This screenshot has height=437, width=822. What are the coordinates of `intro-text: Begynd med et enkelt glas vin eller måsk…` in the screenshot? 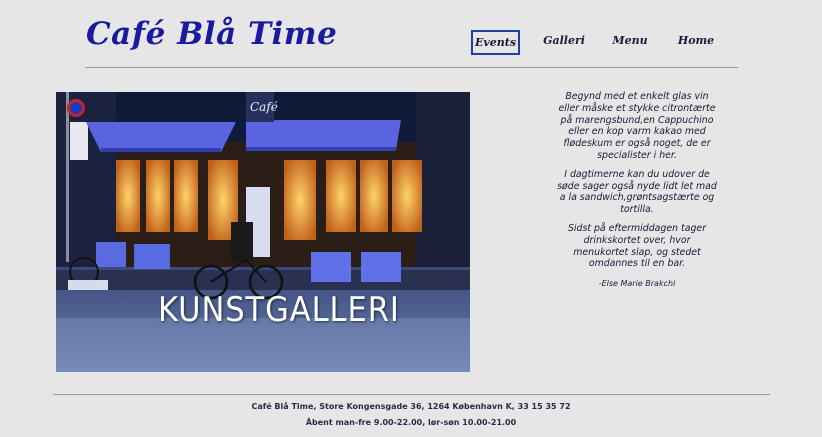 It's located at (637, 194).